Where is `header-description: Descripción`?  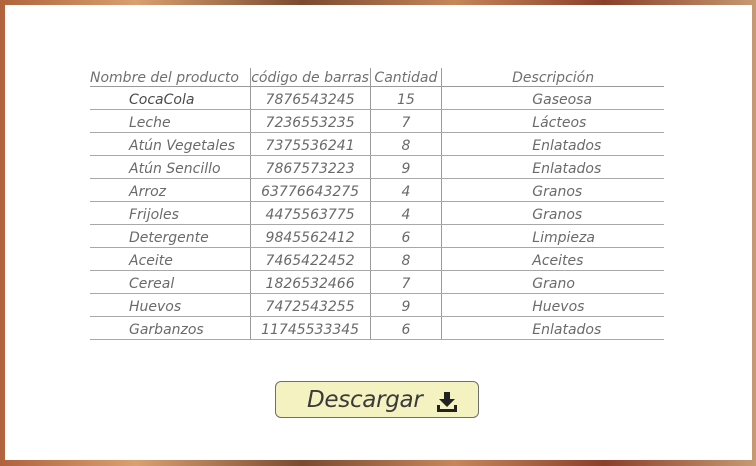
header-description: Descripción is located at coordinates (552, 77).